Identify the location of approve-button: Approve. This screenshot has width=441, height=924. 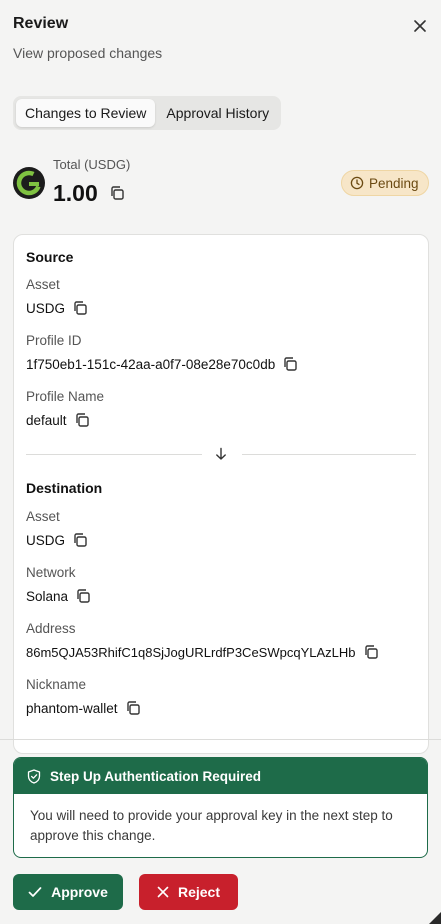
(68, 892).